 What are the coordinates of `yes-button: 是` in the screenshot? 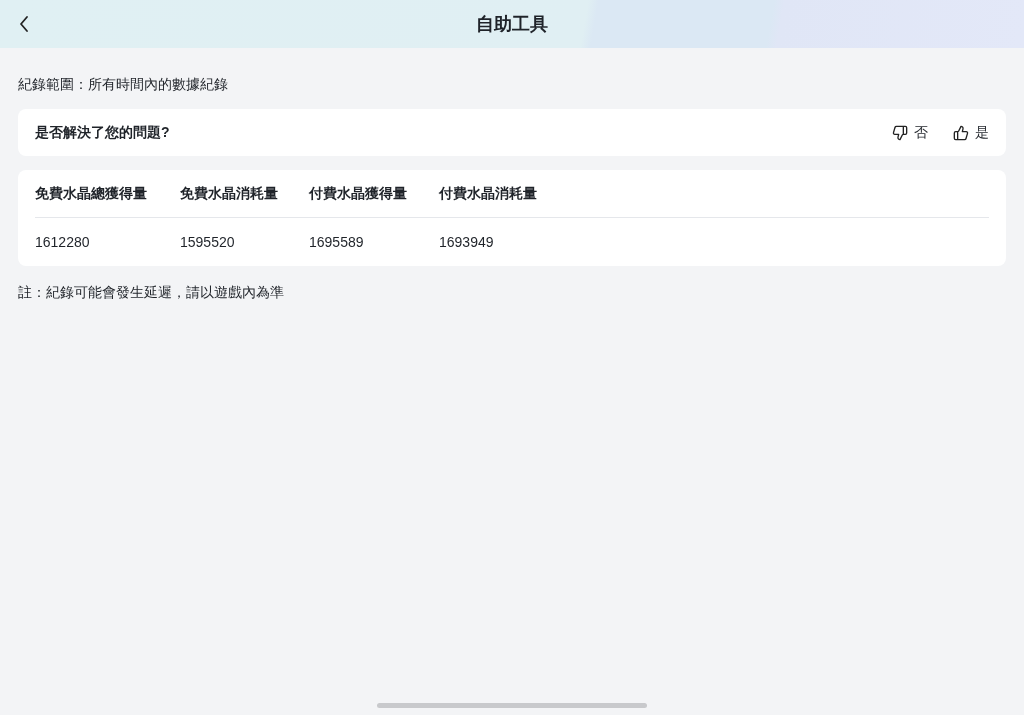 It's located at (971, 132).